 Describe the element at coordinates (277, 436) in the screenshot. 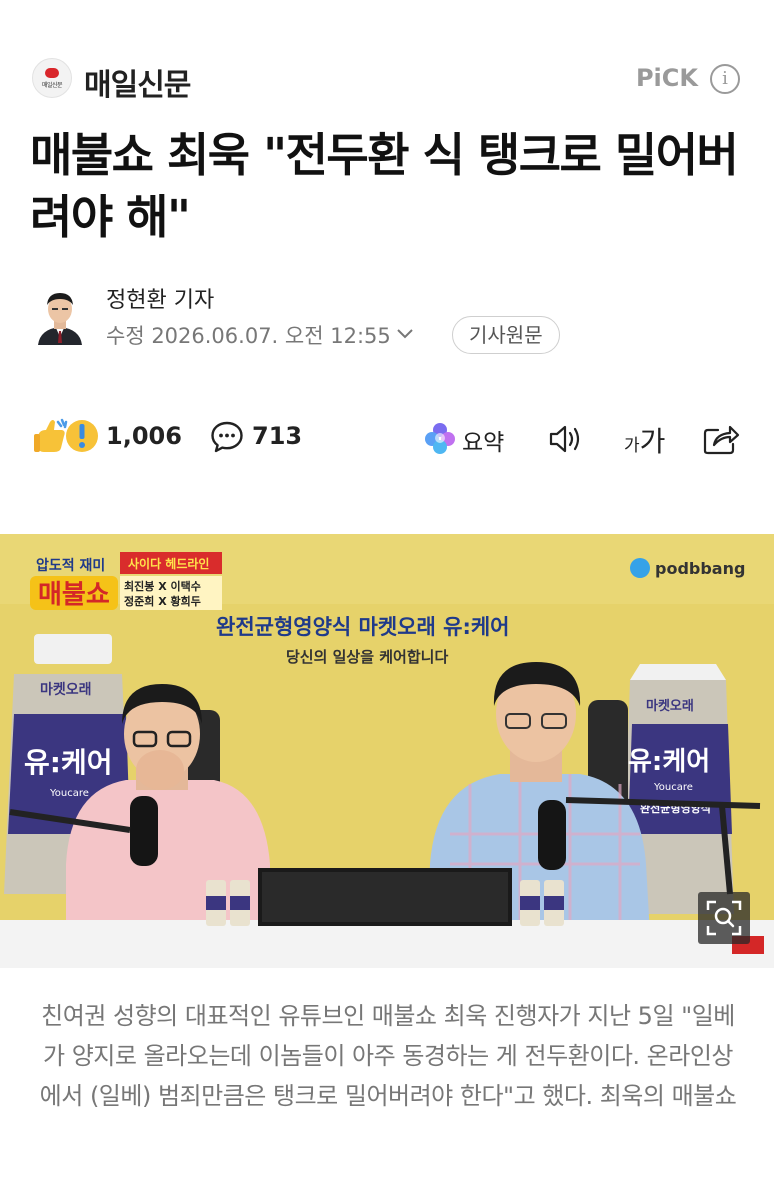

I see `comment-count: 713` at that location.